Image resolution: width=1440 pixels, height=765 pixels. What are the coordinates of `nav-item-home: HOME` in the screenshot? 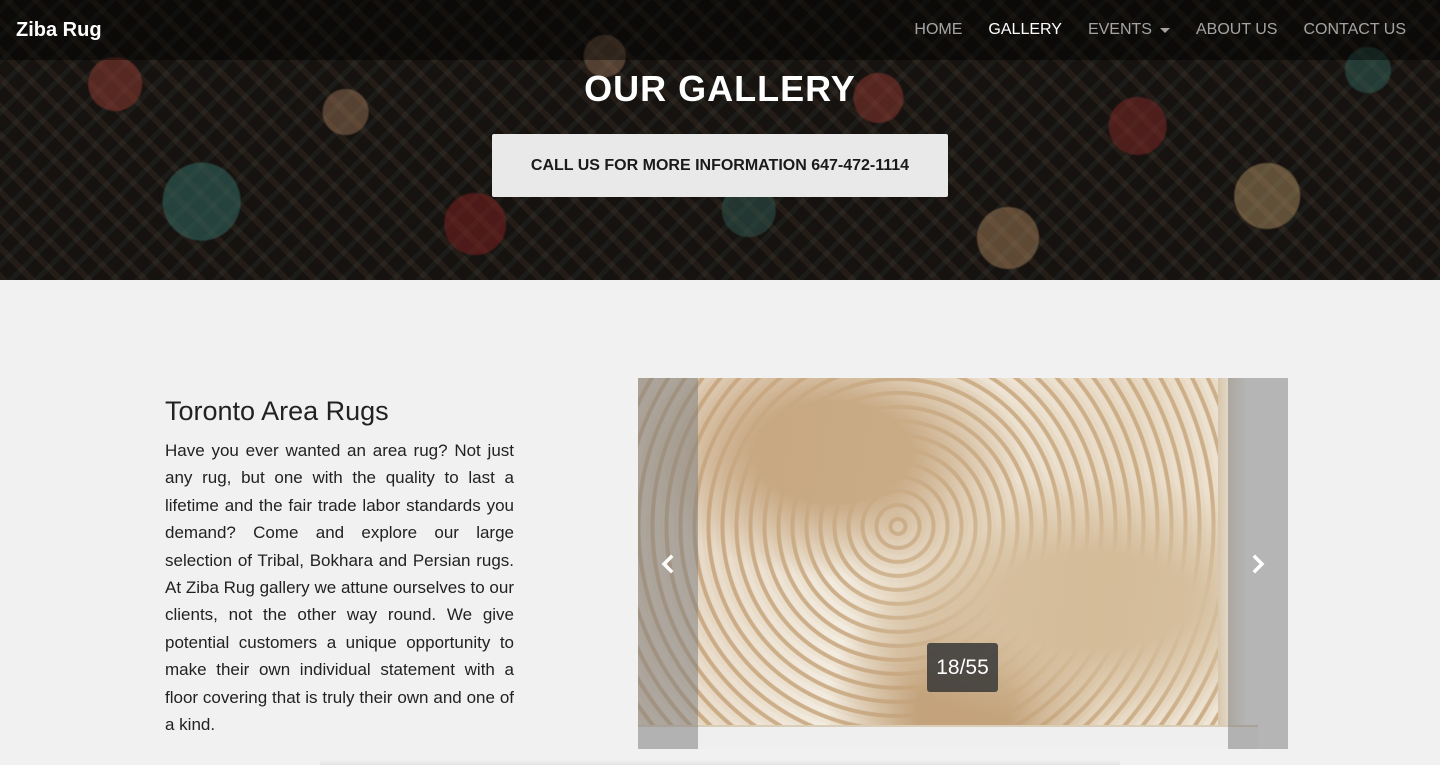 It's located at (938, 30).